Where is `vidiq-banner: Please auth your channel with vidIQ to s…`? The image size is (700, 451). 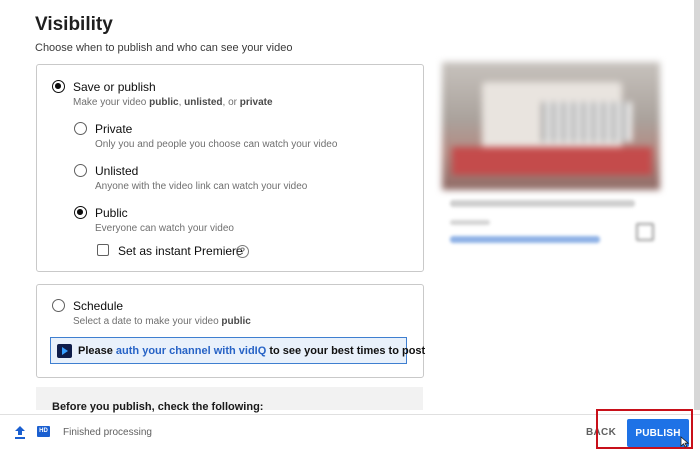 vidiq-banner: Please auth your channel with vidIQ to s… is located at coordinates (237, 350).